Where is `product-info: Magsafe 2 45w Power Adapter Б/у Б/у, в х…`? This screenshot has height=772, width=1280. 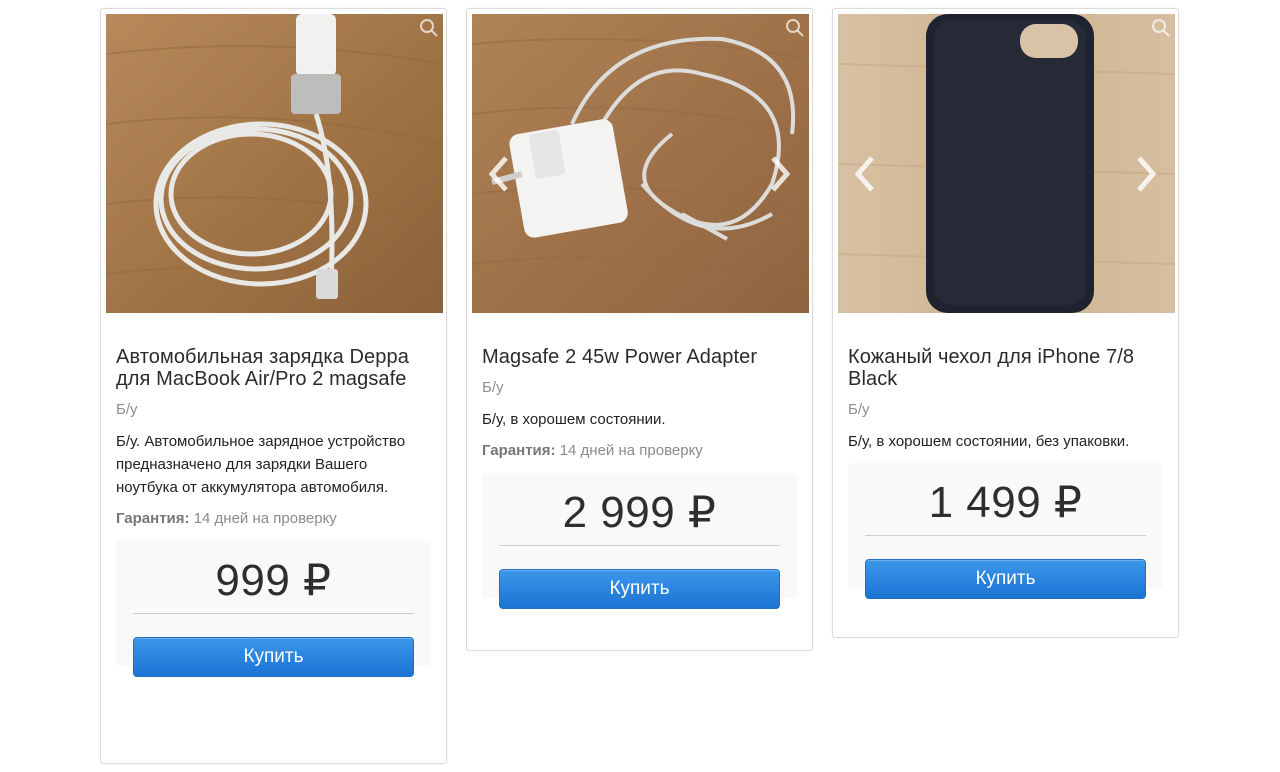
product-info: Magsafe 2 45w Power Adapter Б/у Б/у, в х… is located at coordinates (639, 477).